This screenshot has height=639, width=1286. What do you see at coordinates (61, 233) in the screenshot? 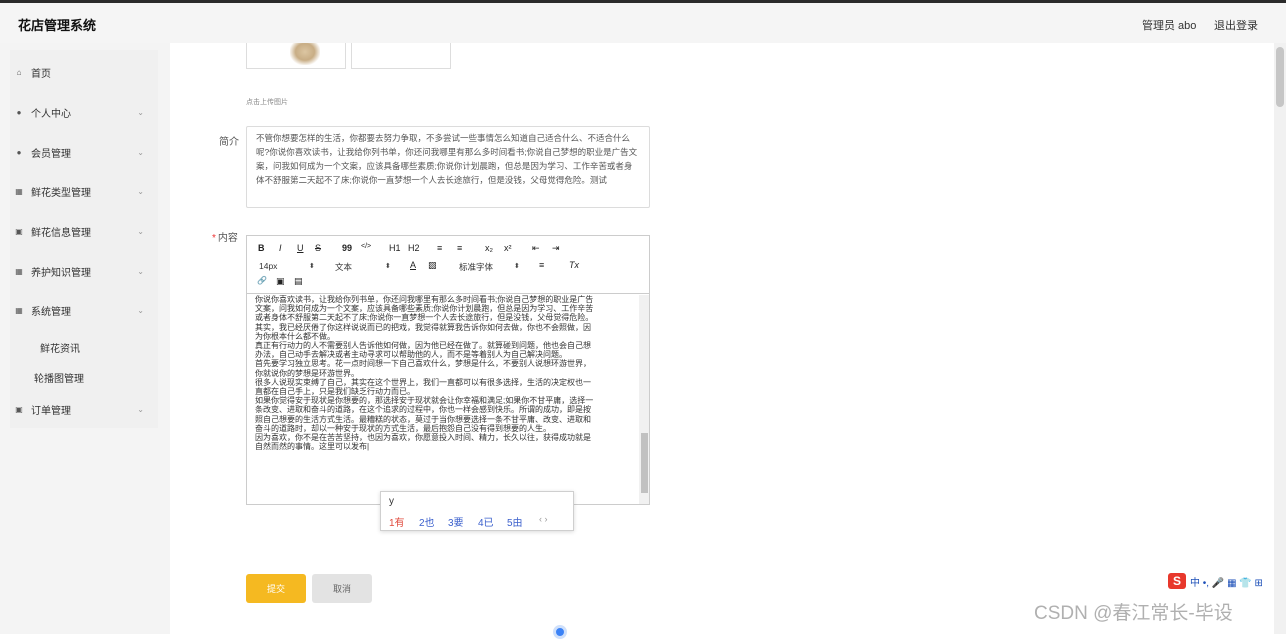
I see `sidebar-item-label: 鲜花信息管理` at bounding box center [61, 233].